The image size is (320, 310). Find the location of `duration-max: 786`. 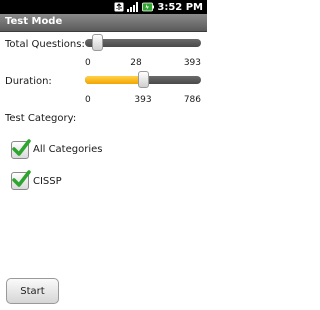

duration-max: 786 is located at coordinates (192, 100).